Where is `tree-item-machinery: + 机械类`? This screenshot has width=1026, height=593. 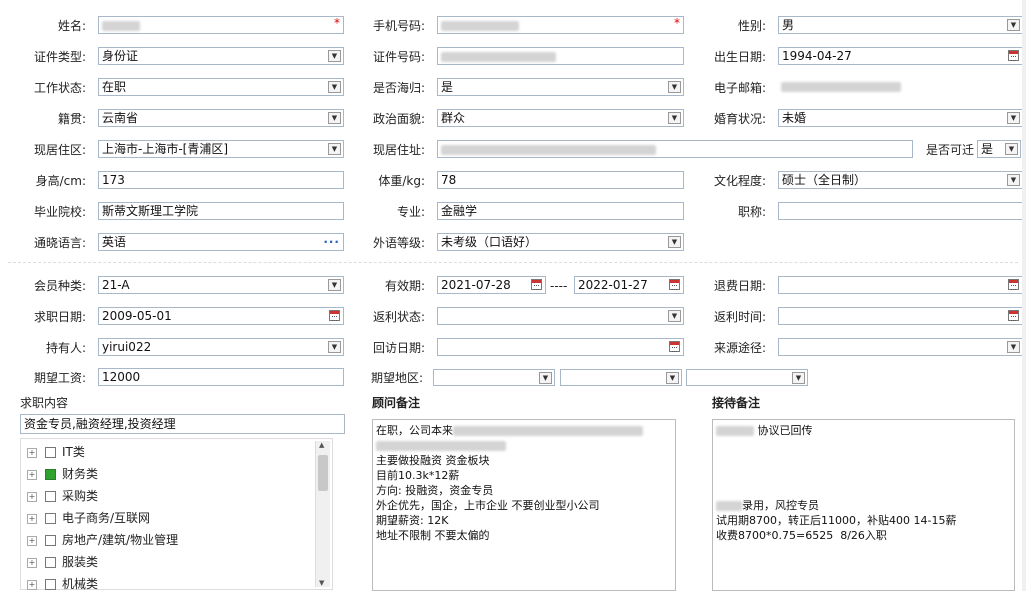
tree-item-machinery: + 机械类 is located at coordinates (62, 584).